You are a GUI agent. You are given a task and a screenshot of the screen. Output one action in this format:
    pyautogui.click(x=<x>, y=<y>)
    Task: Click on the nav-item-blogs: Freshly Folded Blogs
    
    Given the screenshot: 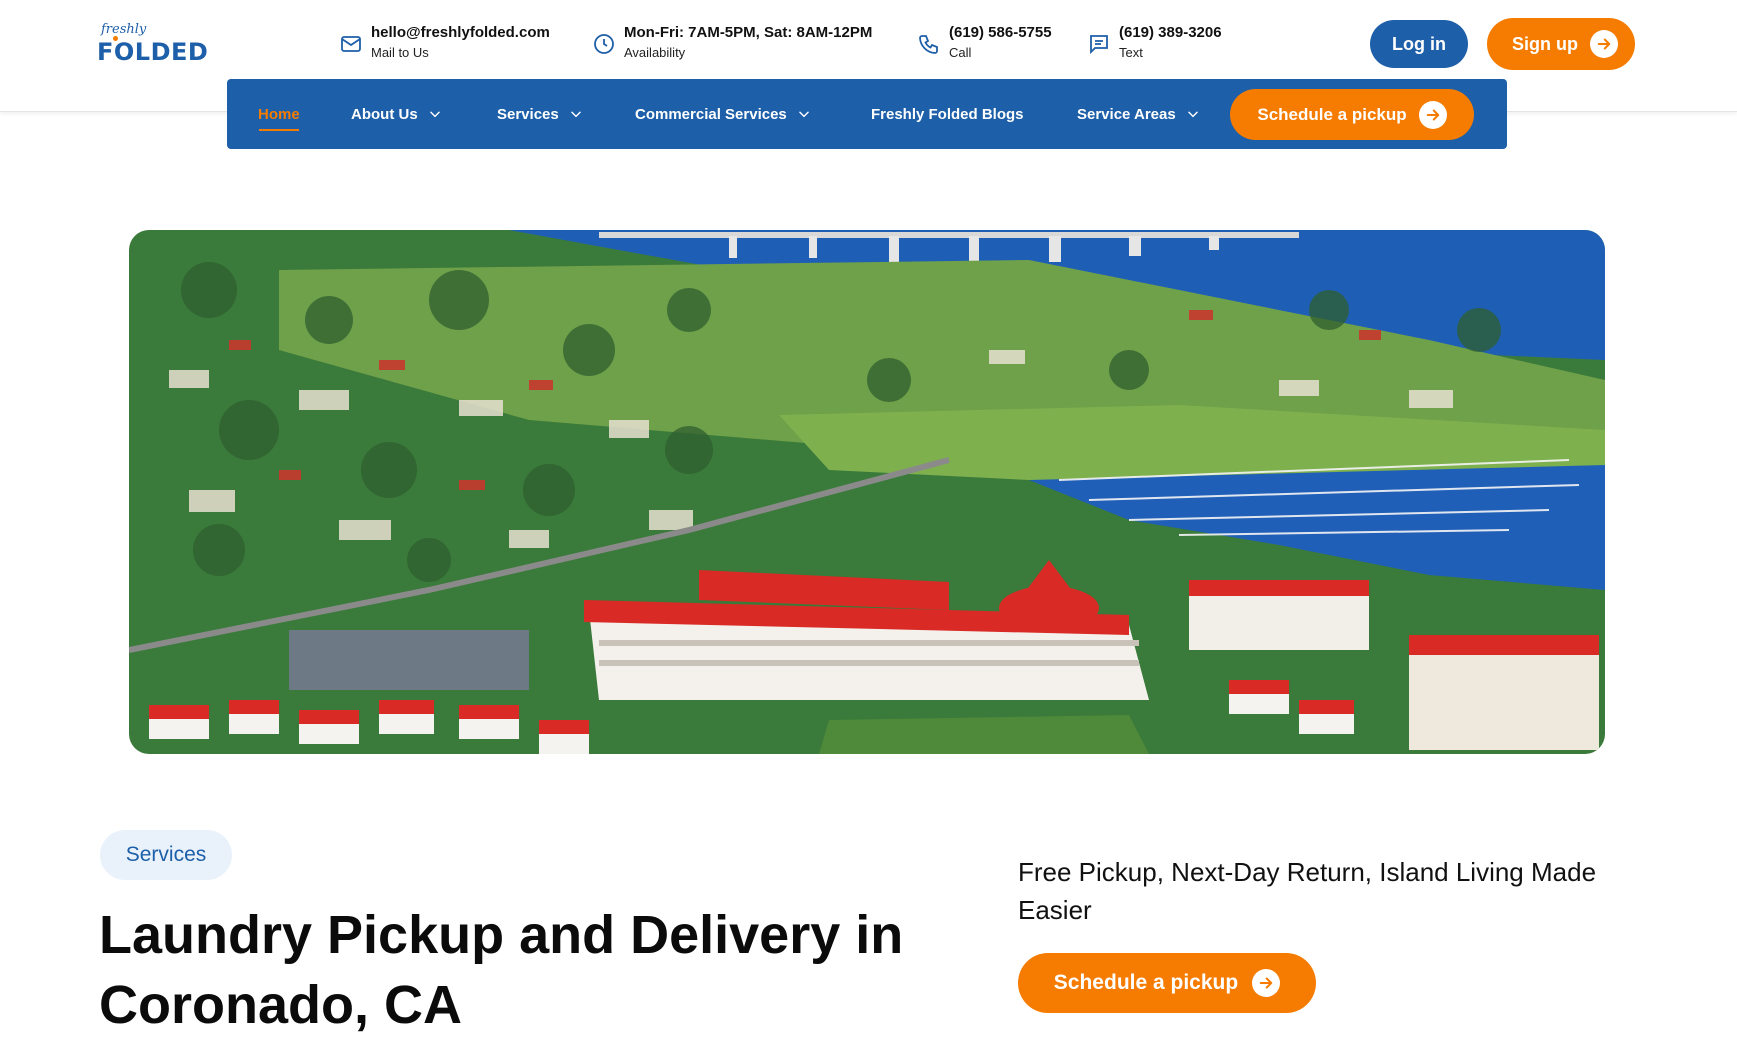 What is the action you would take?
    pyautogui.click(x=947, y=114)
    